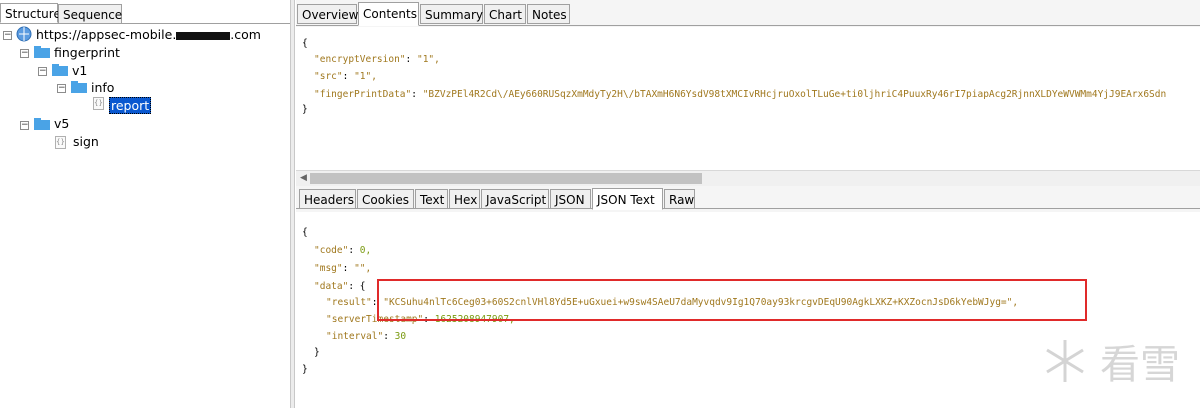  What do you see at coordinates (548, 14) in the screenshot?
I see `tab-notes: Notes` at bounding box center [548, 14].